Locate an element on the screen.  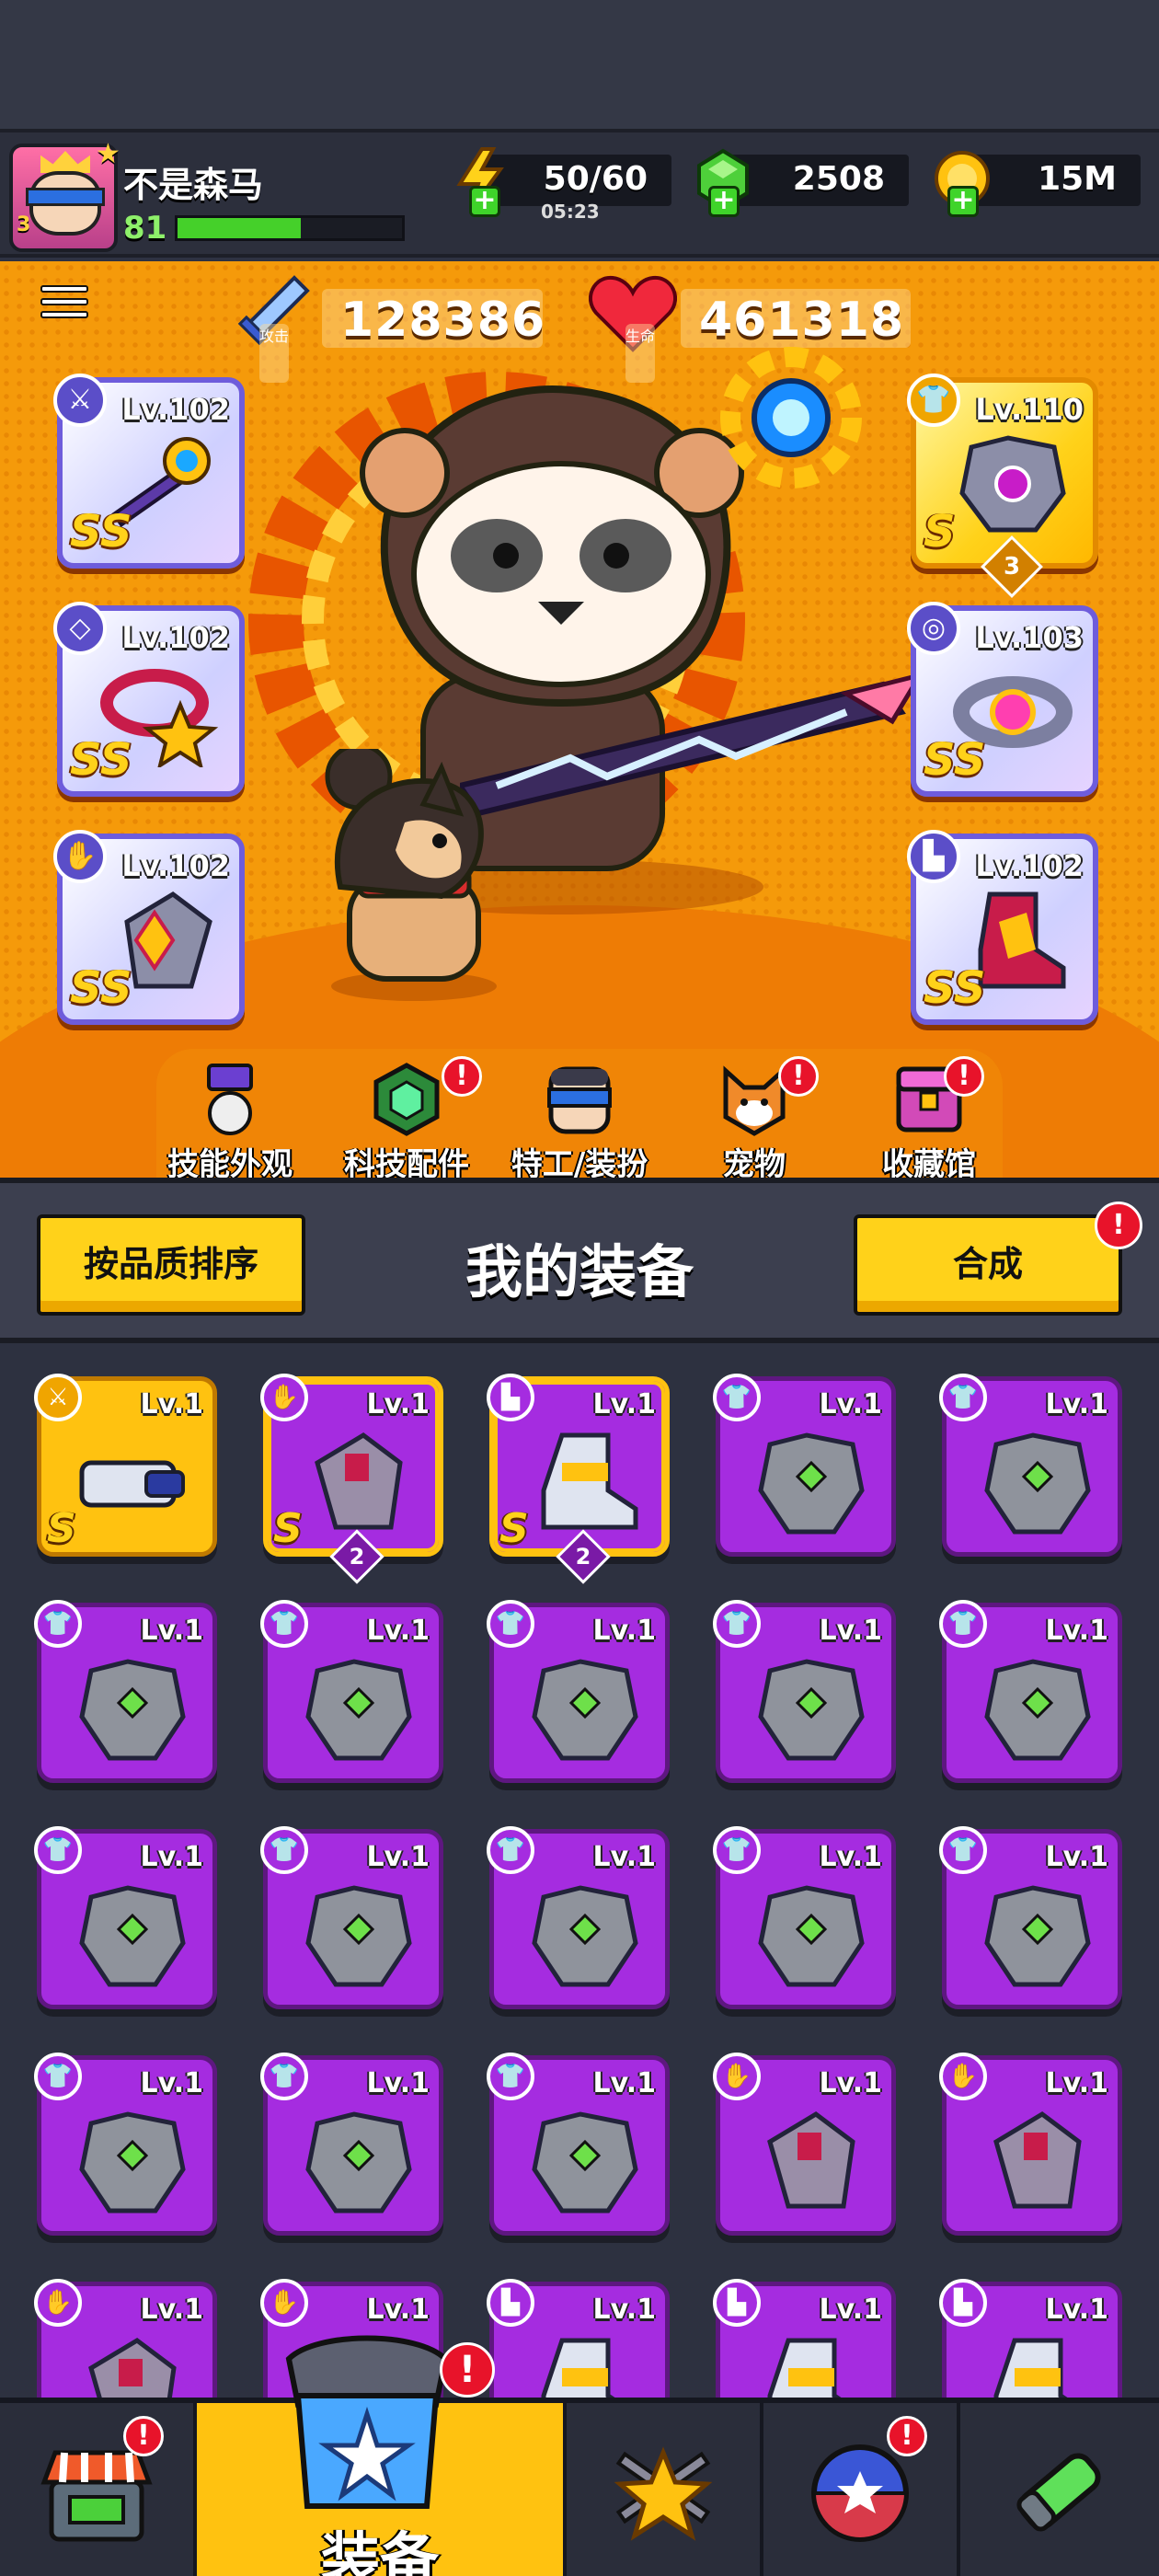
equipped-slot-belt: ◎ Lv.103 SS is located at coordinates (1002, 699).